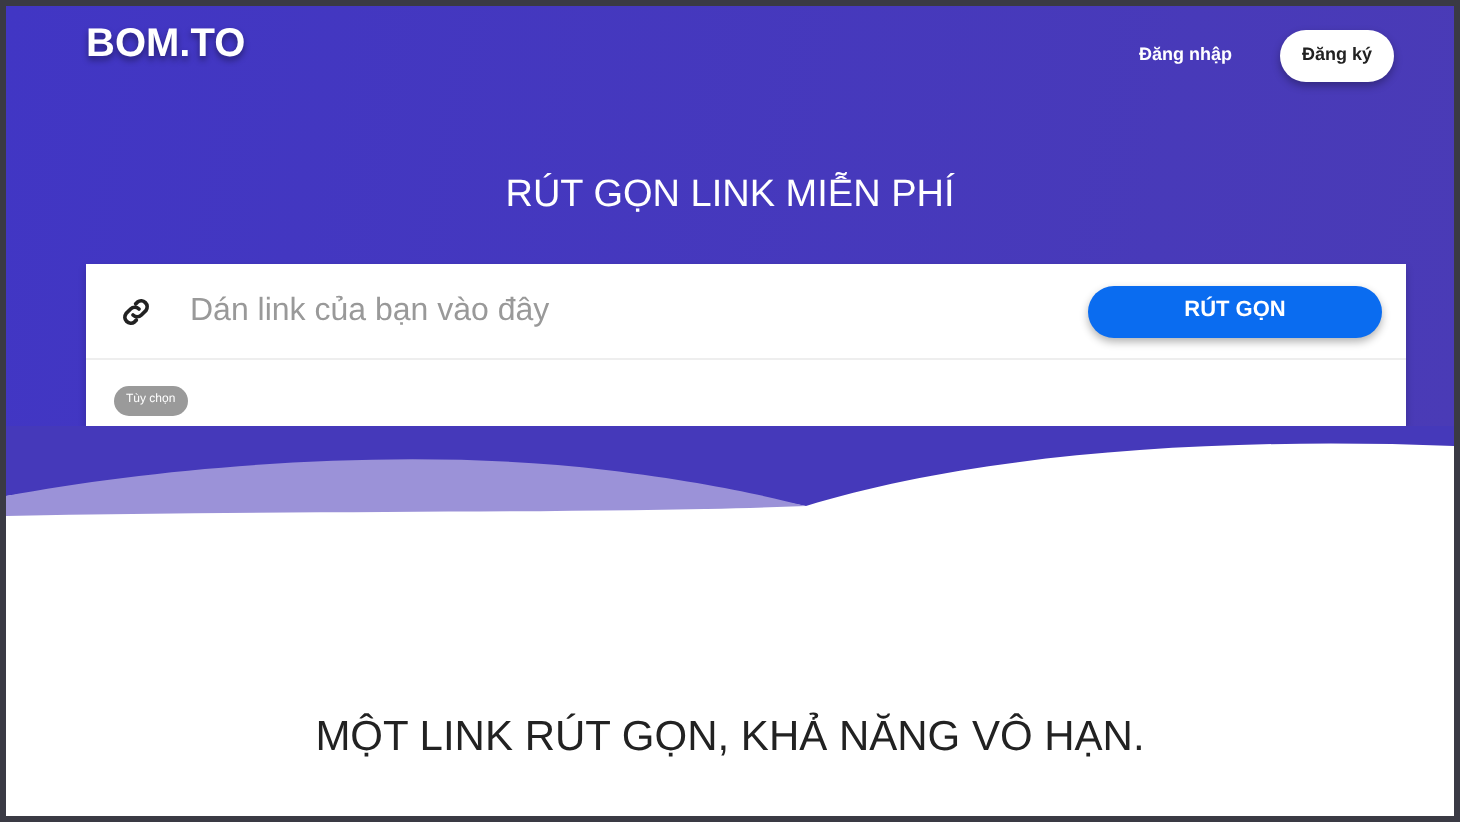  I want to click on hero-title: RÚT GỌN LINK MIỄN PHÍ, so click(730, 194).